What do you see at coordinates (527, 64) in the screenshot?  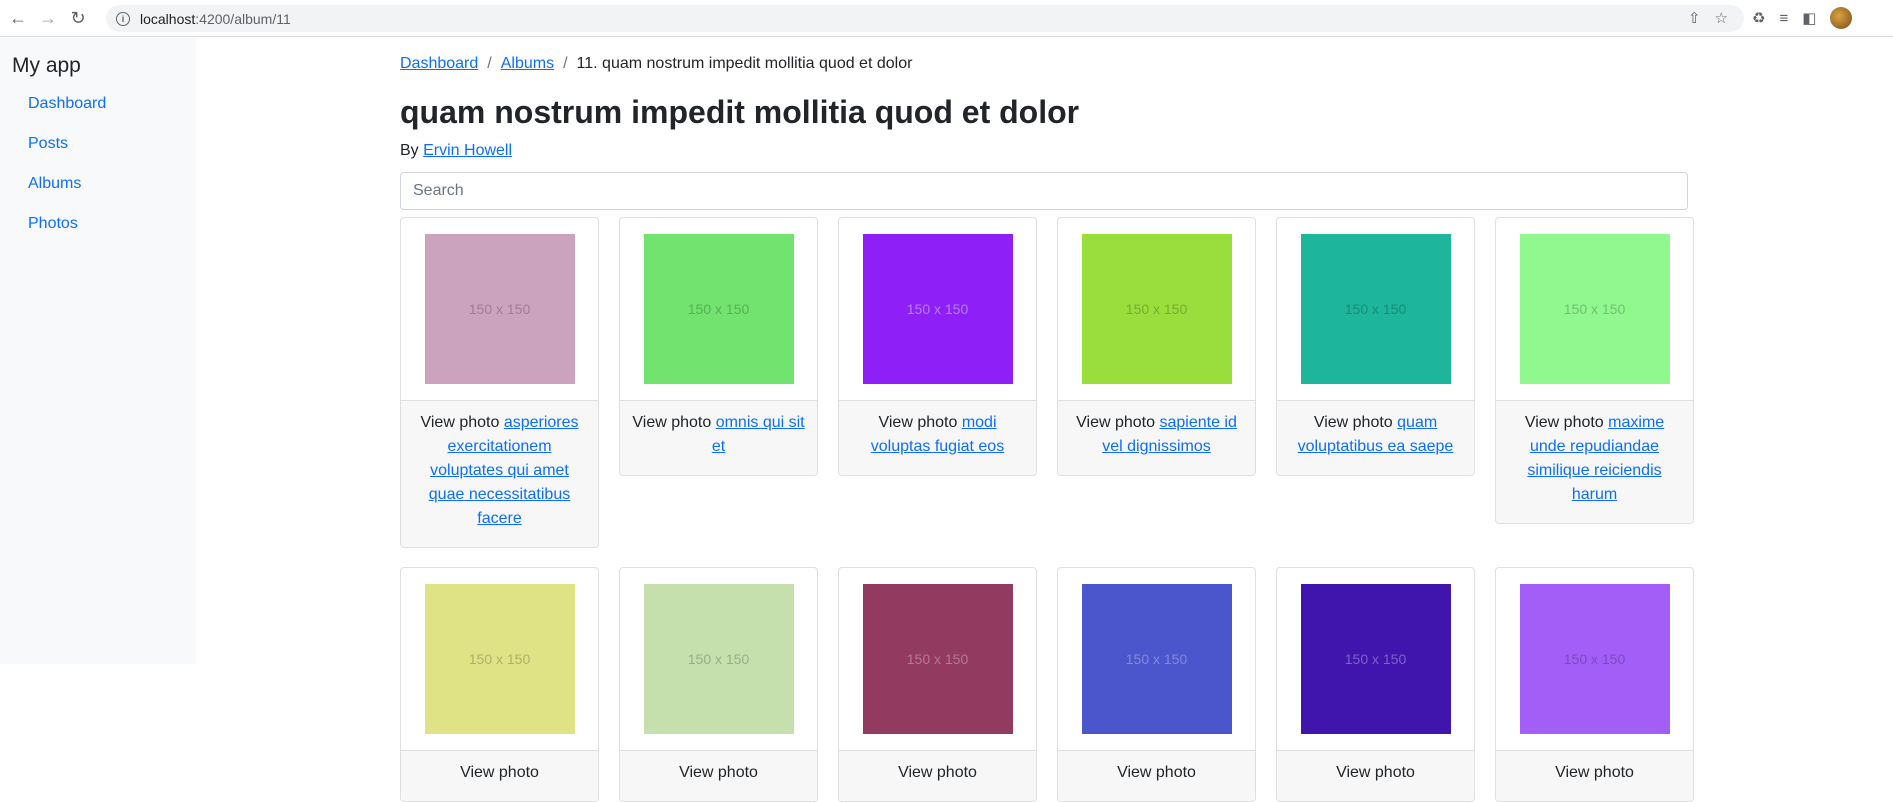 I see `breadcrumb-albums-link: Albums` at bounding box center [527, 64].